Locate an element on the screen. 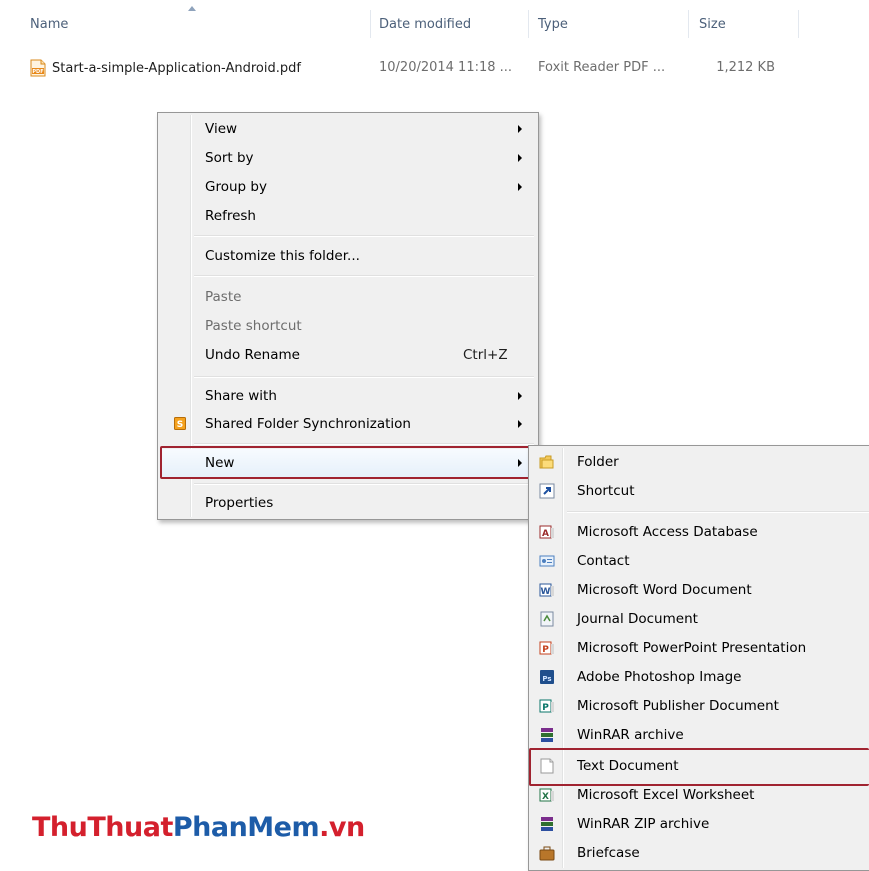  briefcase-icon is located at coordinates (547, 853).